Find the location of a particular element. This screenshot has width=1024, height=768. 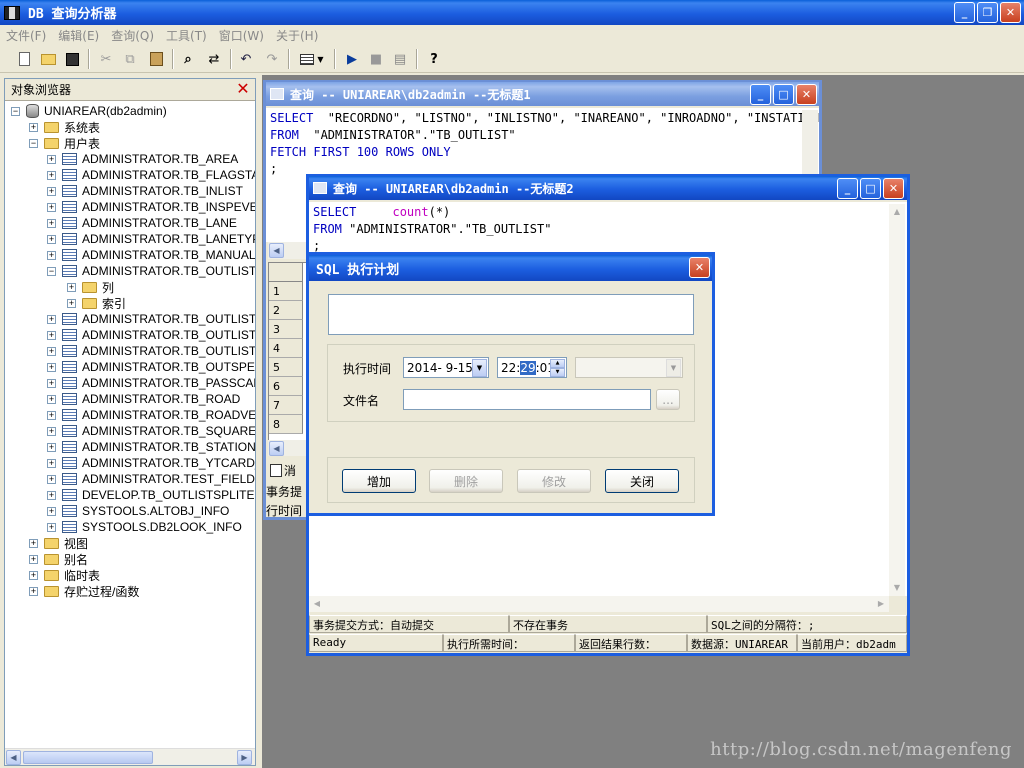

dialog-titlebar: SQL 执行计划 ✕ is located at coordinates (510, 268).